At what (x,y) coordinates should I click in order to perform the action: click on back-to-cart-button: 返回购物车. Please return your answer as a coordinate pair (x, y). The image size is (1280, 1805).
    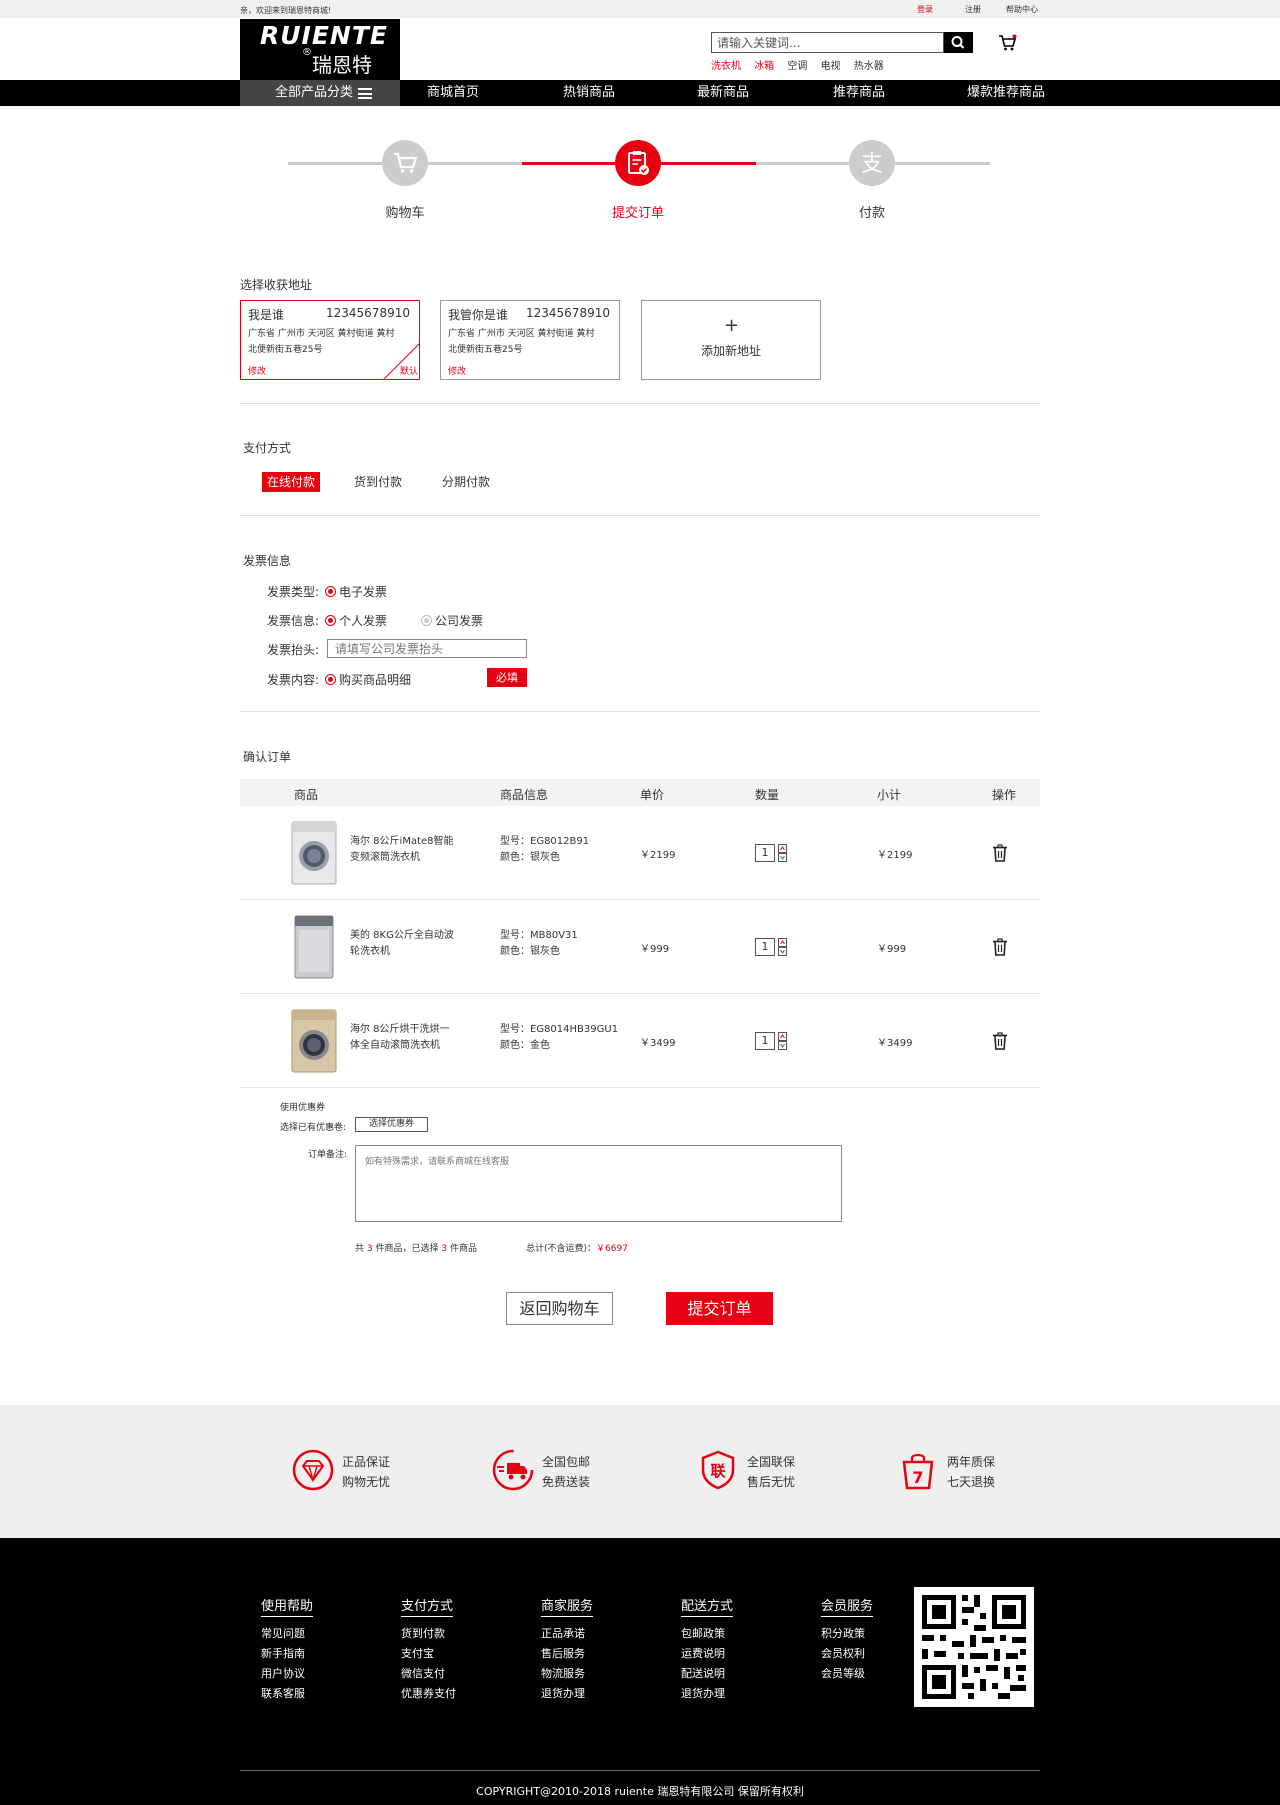
    Looking at the image, I should click on (559, 1308).